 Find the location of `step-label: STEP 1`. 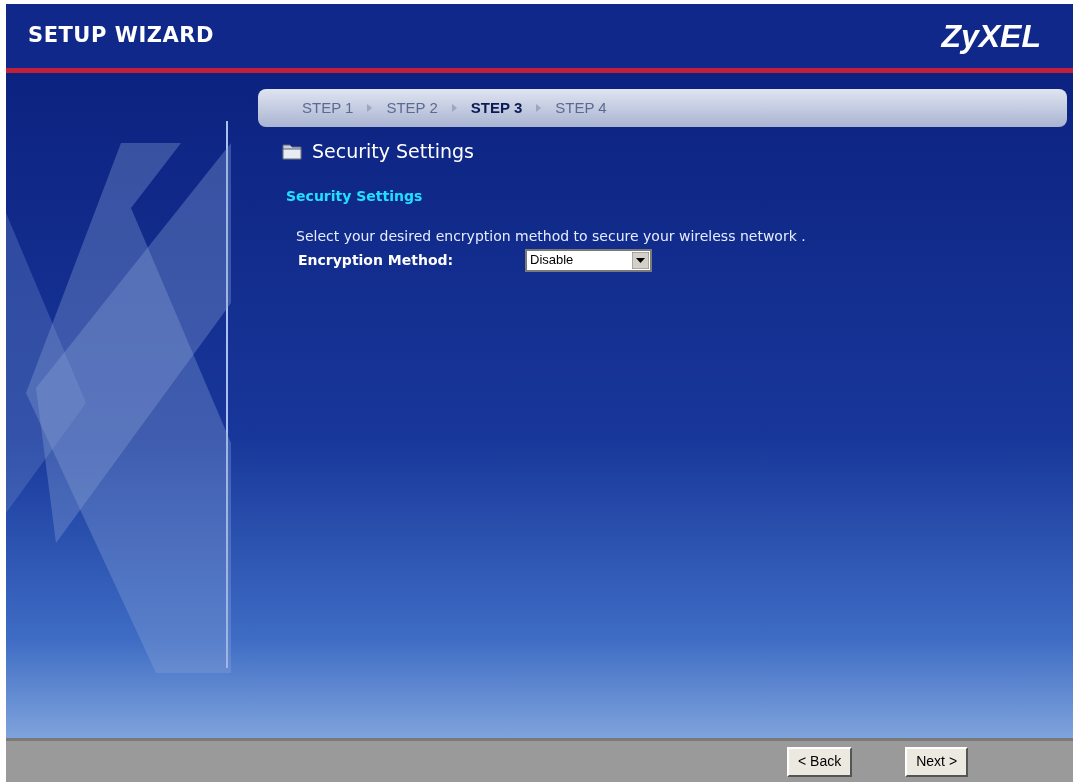

step-label: STEP 1 is located at coordinates (328, 107).